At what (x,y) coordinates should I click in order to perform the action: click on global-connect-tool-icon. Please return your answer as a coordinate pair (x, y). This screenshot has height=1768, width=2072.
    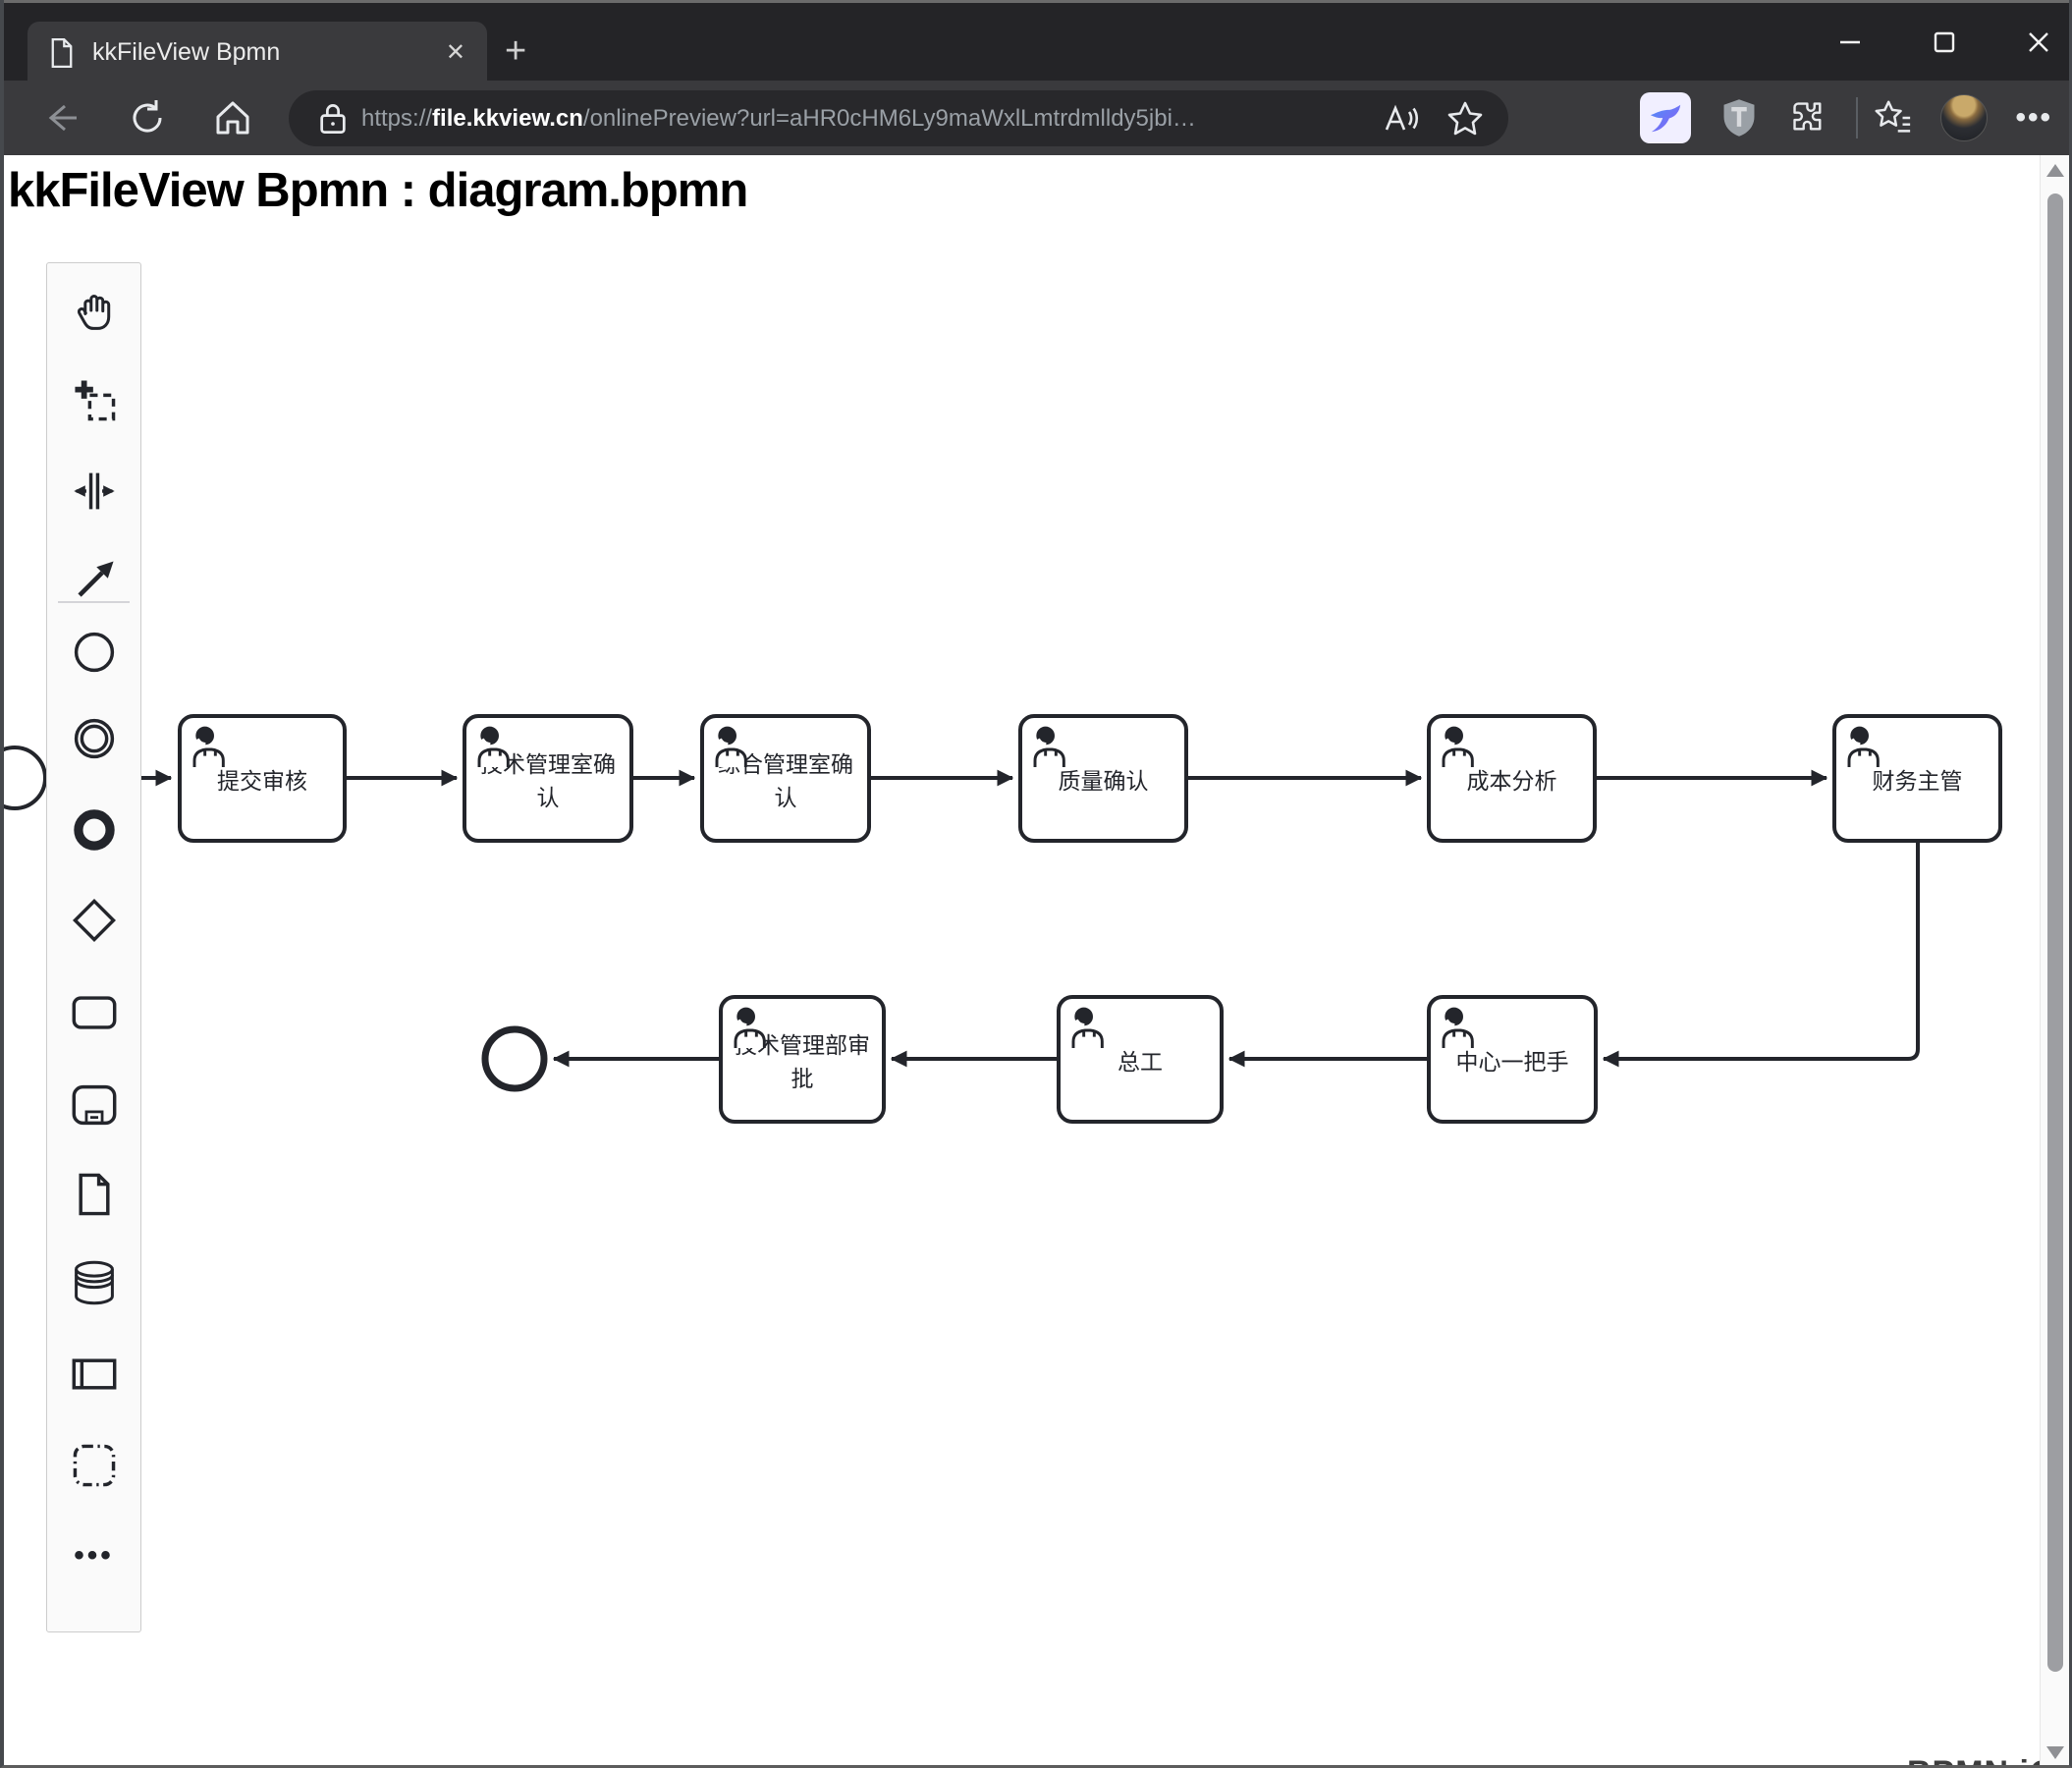
    Looking at the image, I should click on (95, 580).